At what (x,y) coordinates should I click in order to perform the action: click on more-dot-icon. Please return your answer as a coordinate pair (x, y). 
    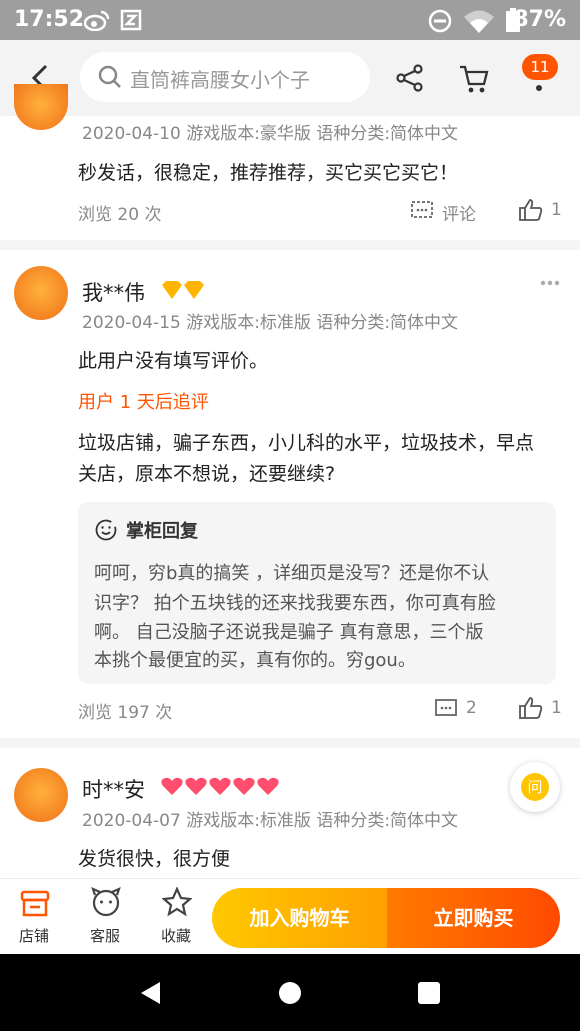
    Looking at the image, I should click on (539, 88).